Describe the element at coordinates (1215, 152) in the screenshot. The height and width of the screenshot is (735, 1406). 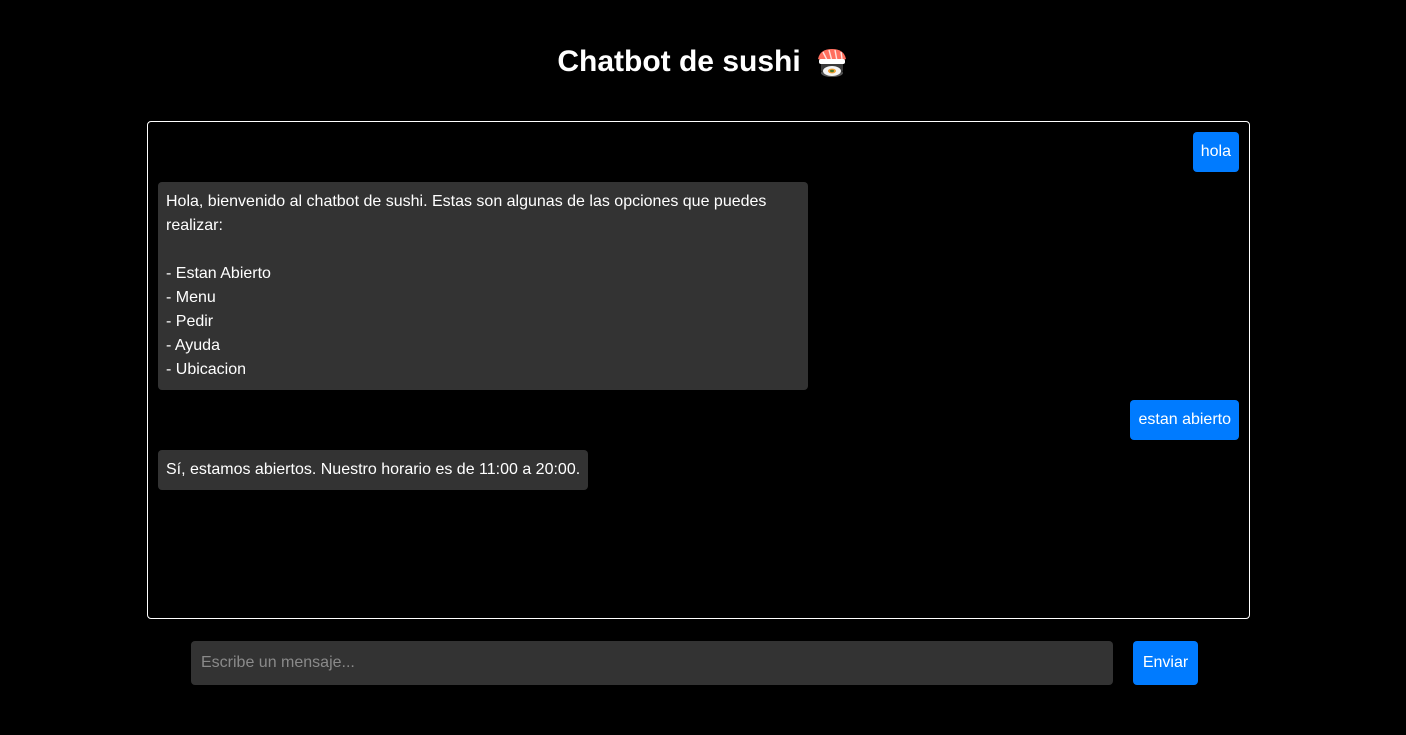
I see `user-message: hola` at that location.